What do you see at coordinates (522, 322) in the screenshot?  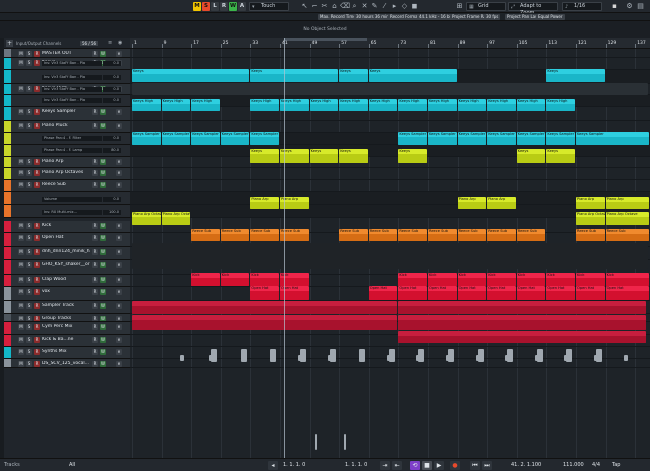 I see `shaker-audio-event` at bounding box center [522, 322].